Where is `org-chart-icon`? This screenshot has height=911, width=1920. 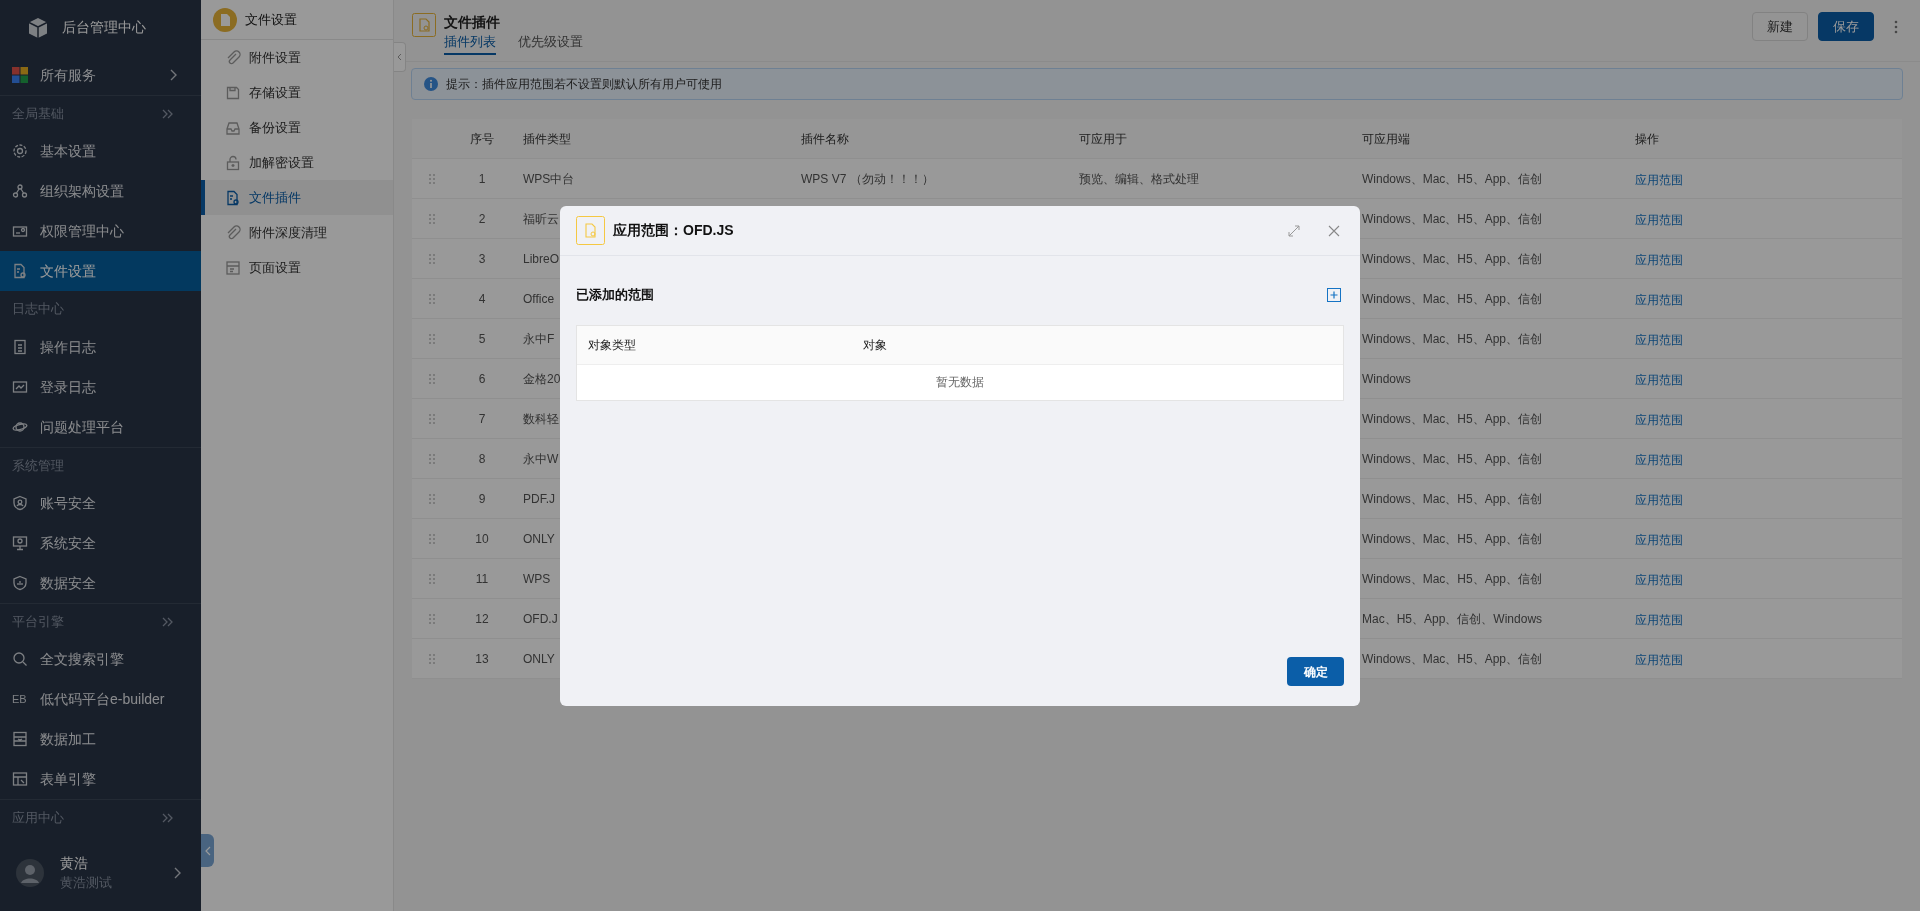
org-chart-icon is located at coordinates (20, 191).